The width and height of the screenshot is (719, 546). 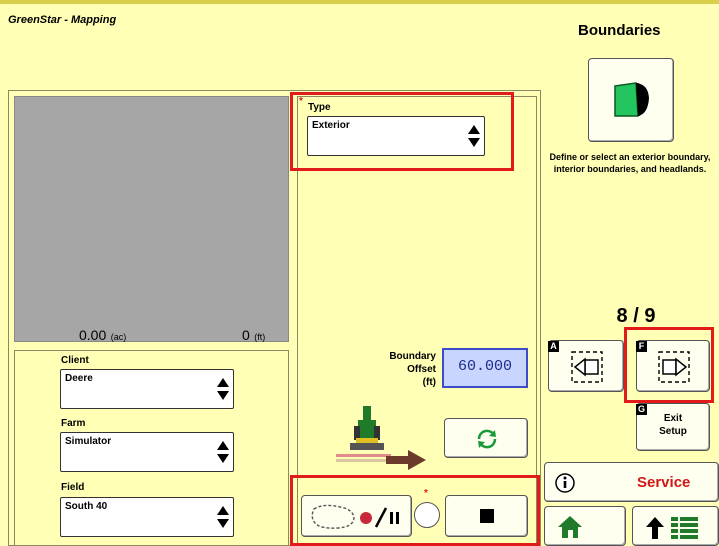 I want to click on app-title: GreenStar - Mapping, so click(x=62, y=20).